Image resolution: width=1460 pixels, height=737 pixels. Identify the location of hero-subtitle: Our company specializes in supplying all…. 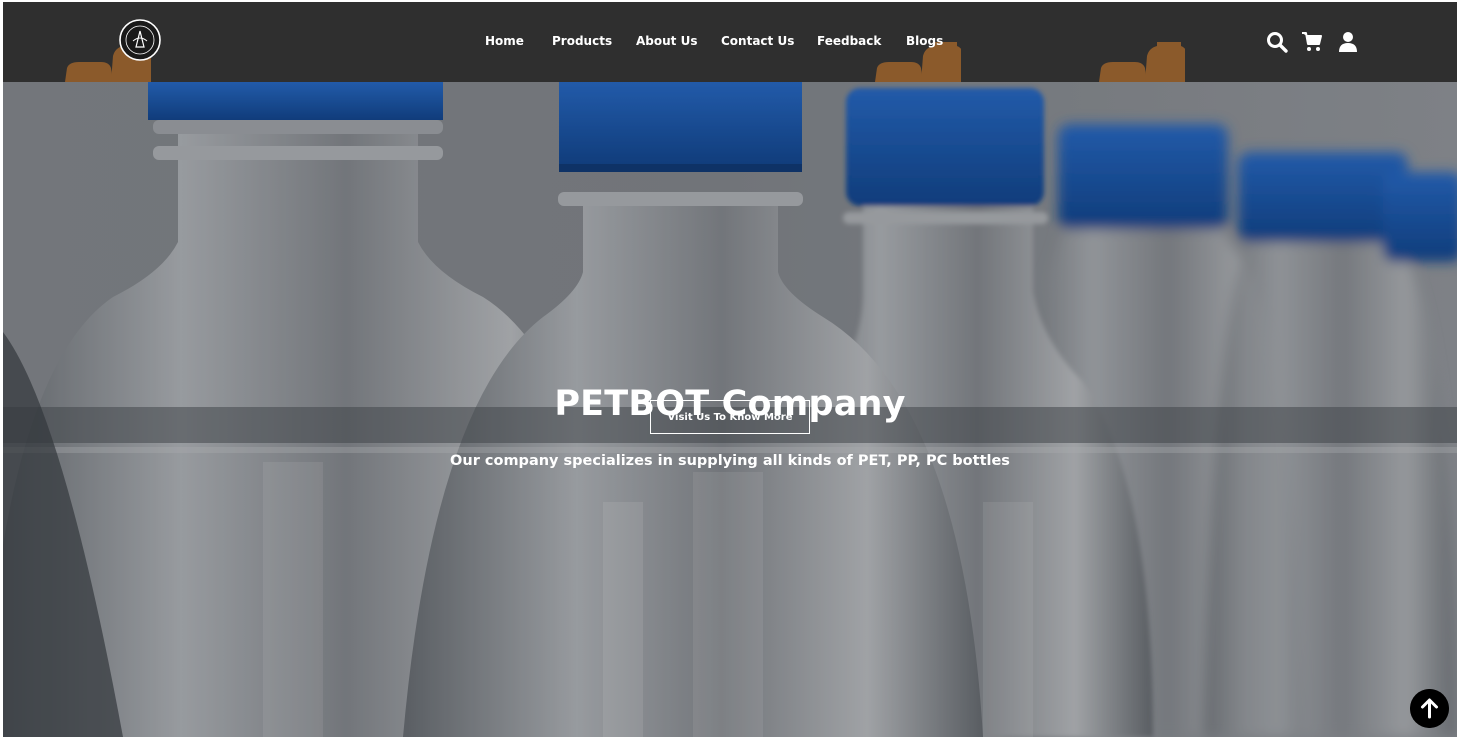
(730, 461).